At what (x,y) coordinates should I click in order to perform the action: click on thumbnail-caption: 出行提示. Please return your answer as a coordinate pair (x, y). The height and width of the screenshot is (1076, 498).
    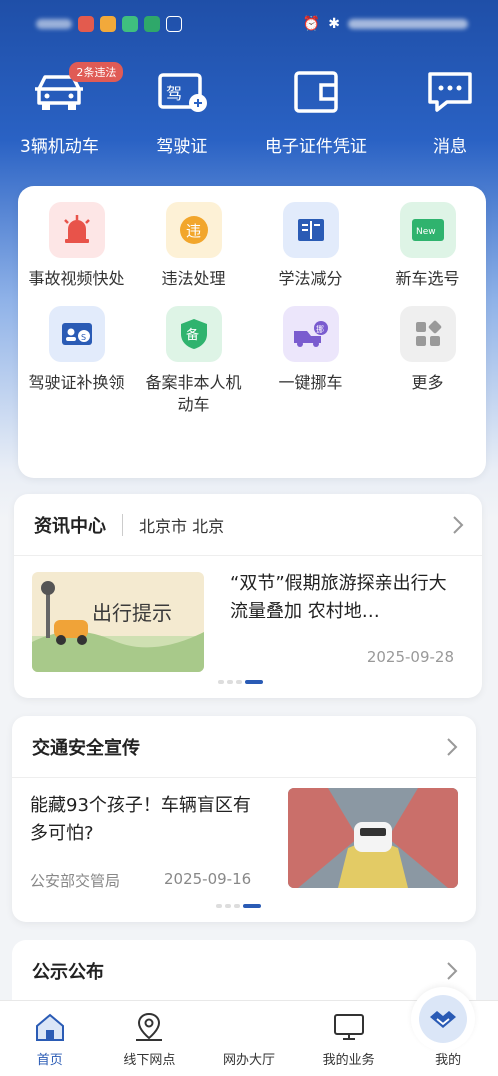
    Looking at the image, I should click on (132, 613).